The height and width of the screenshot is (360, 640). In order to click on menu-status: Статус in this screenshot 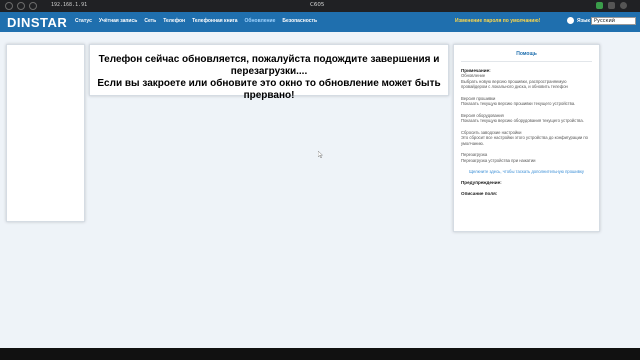, I will do `click(83, 21)`.